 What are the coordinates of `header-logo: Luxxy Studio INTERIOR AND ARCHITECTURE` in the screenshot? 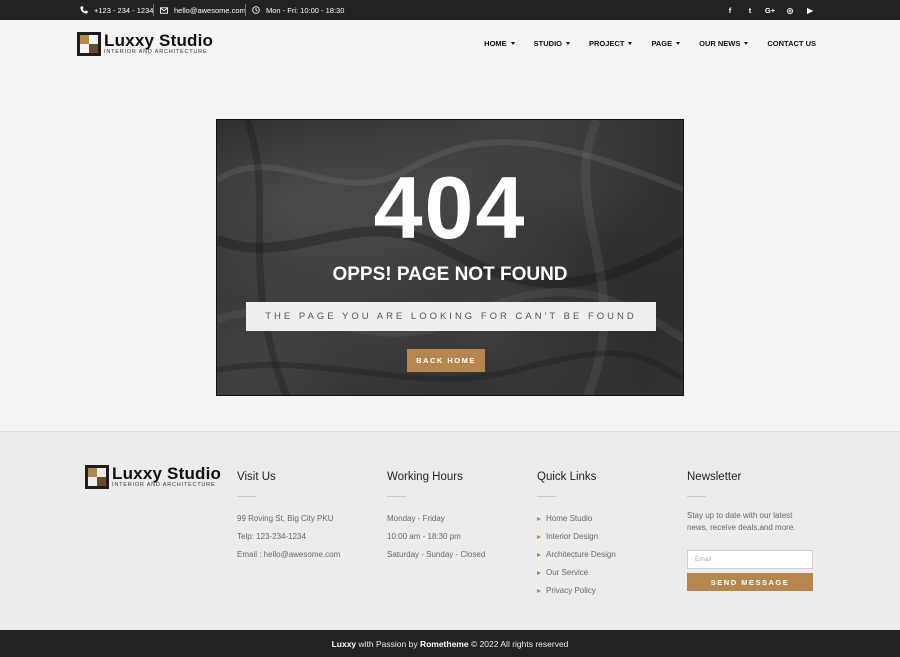 It's located at (145, 44).